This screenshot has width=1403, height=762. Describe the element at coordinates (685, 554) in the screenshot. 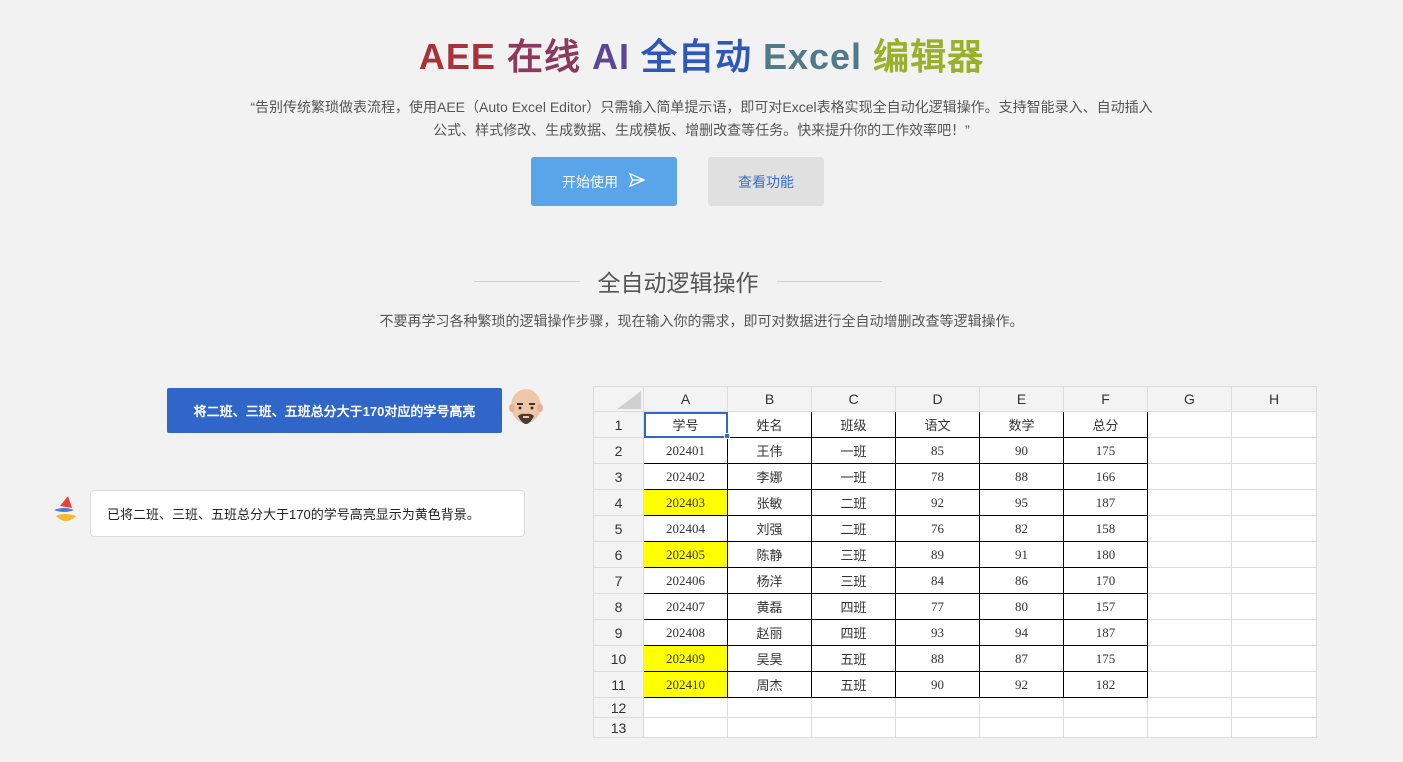

I see `cell: 202405` at that location.